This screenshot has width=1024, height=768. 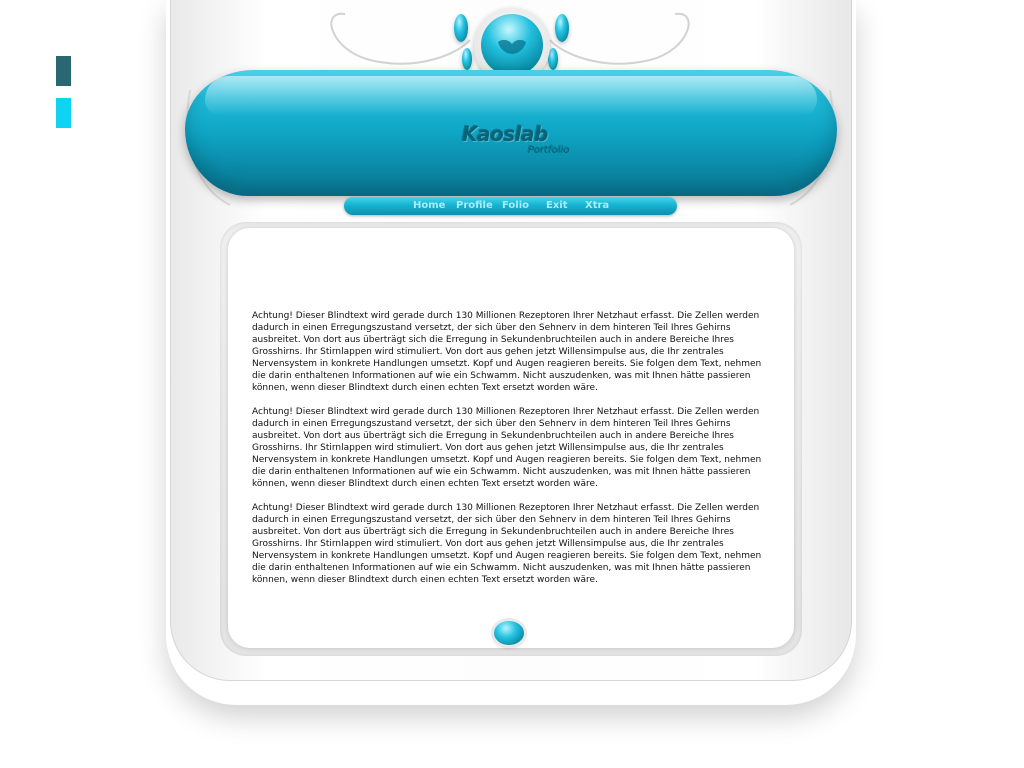 What do you see at coordinates (557, 206) in the screenshot?
I see `nav-link-exit: Exit` at bounding box center [557, 206].